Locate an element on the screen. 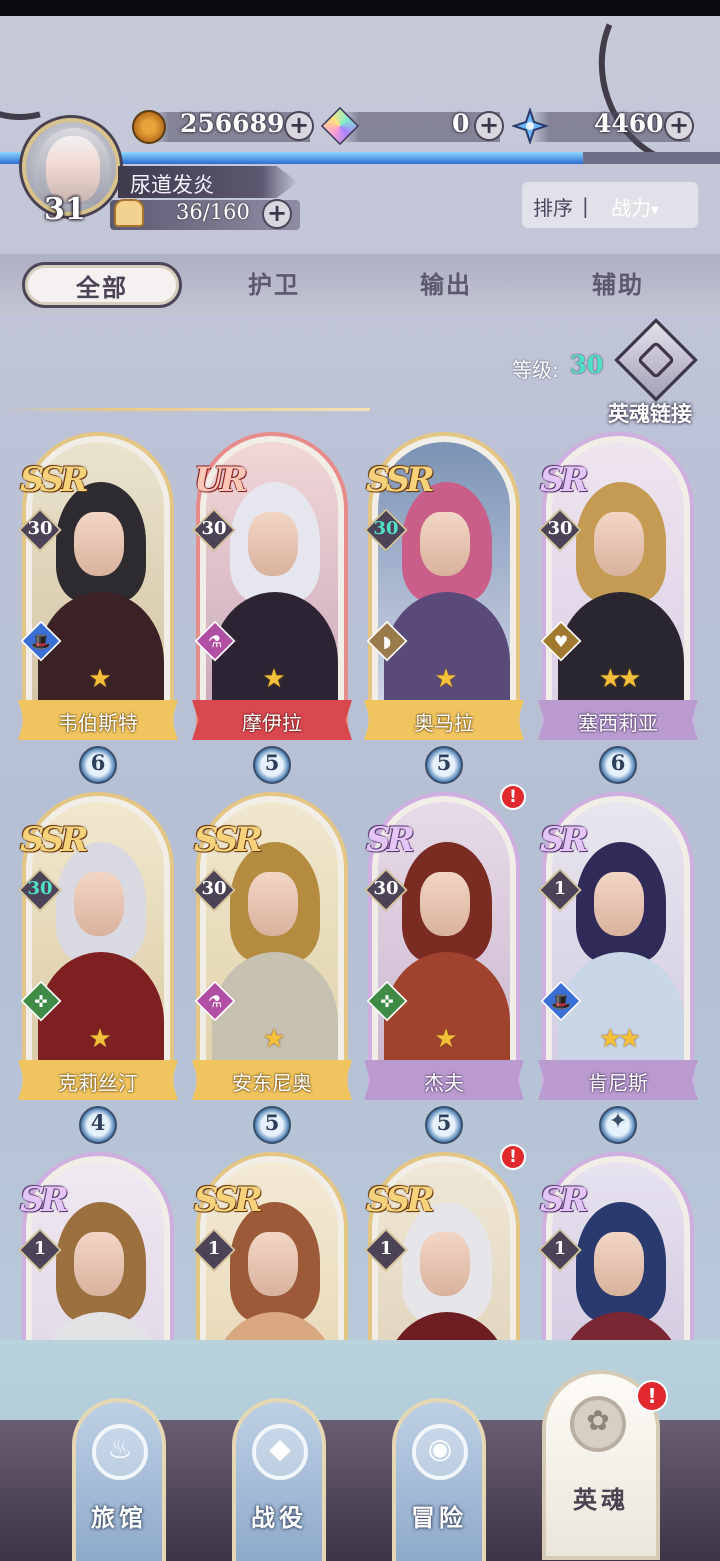  nav-tavern-label: 旅馆 is located at coordinates (119, 1518).